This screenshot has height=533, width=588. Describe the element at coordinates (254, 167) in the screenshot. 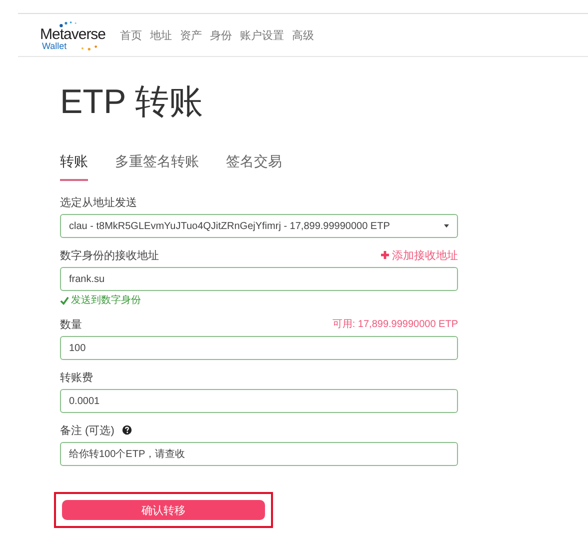

I see `tab: 签名交易` at that location.